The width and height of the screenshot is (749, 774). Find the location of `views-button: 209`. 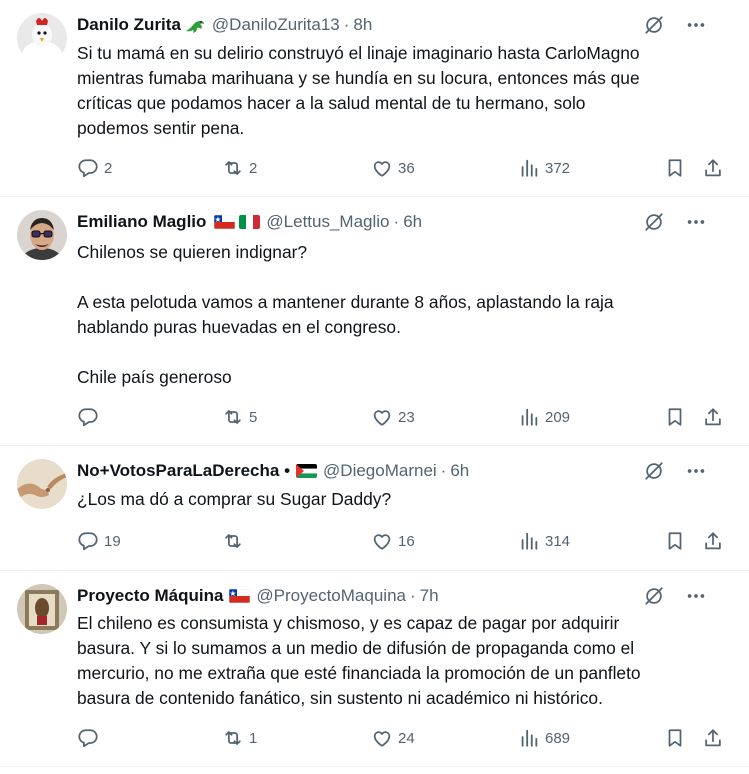

views-button: 209 is located at coordinates (544, 417).